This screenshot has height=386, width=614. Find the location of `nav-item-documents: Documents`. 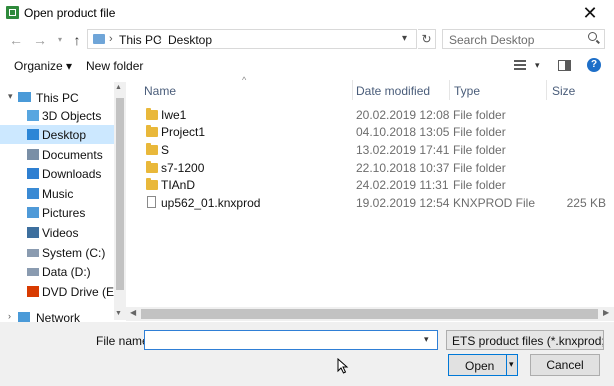

nav-item-documents: Documents is located at coordinates (57, 154).